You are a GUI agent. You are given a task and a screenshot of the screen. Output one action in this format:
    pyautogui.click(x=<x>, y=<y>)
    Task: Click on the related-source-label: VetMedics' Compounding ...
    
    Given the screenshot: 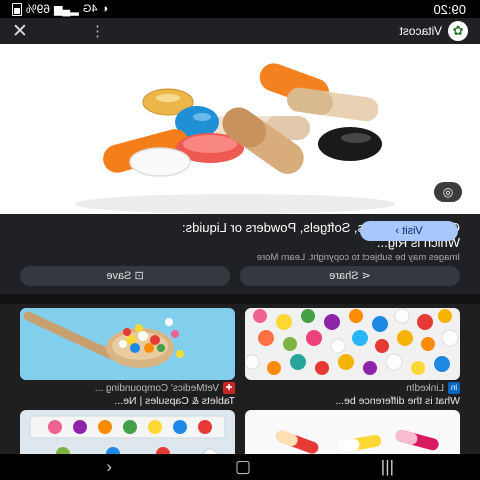 What is the action you would take?
    pyautogui.click(x=156, y=388)
    